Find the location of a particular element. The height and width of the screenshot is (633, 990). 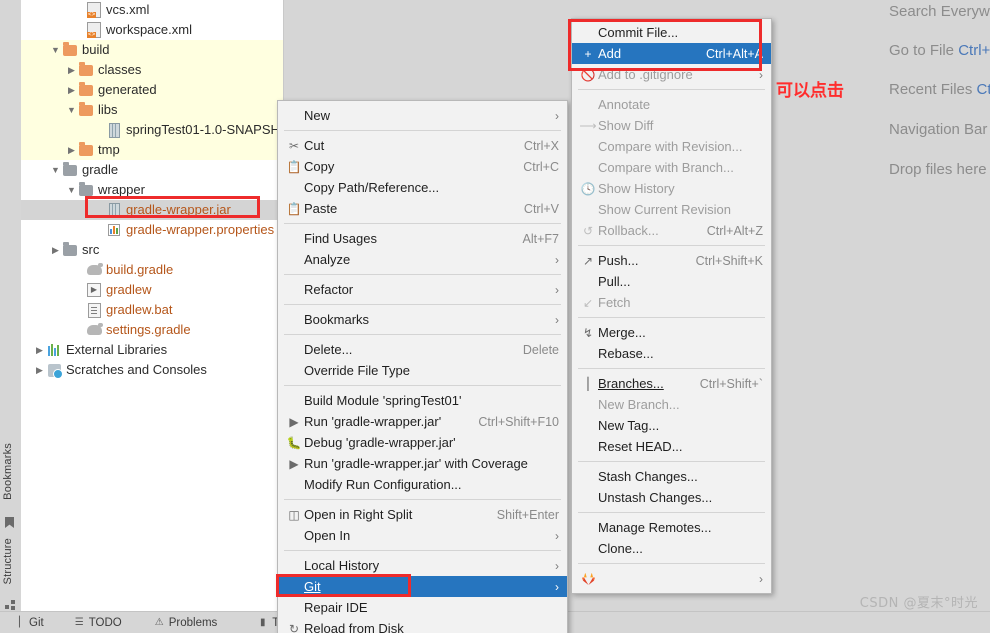

tree-item-springtest-jar: springTest01-1.0-SNAPSHOT.jar is located at coordinates (152, 130).